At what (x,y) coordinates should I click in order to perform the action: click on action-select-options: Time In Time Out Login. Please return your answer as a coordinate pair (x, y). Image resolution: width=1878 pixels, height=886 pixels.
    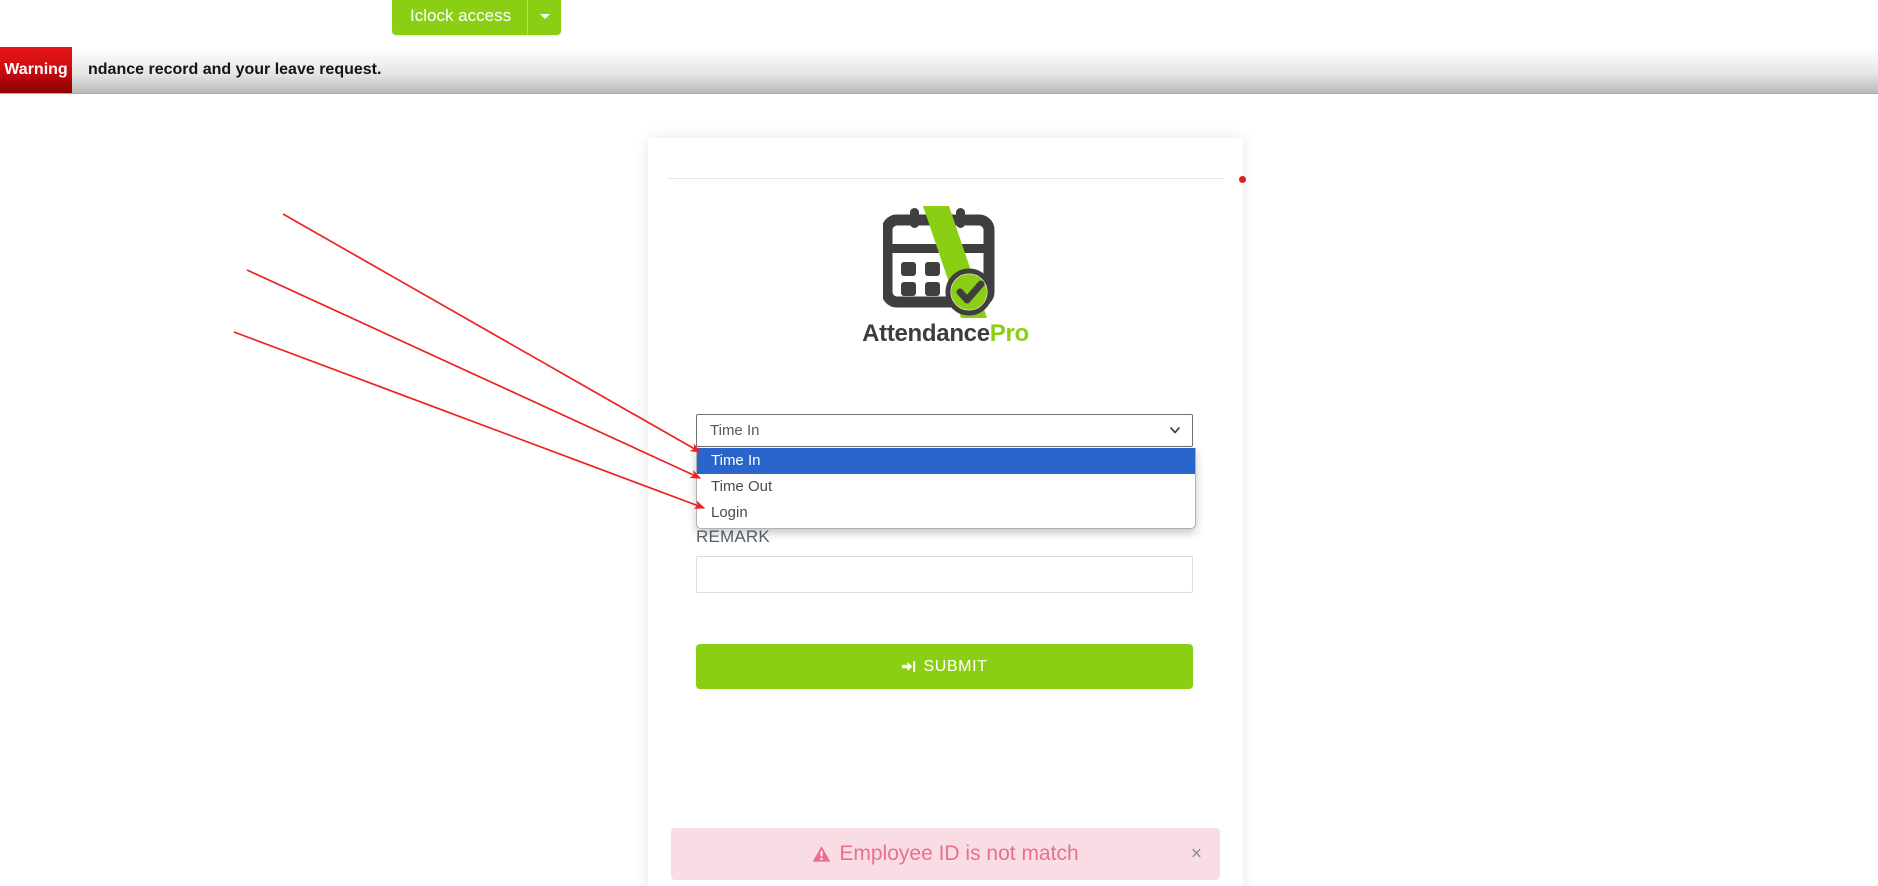
    Looking at the image, I should click on (946, 488).